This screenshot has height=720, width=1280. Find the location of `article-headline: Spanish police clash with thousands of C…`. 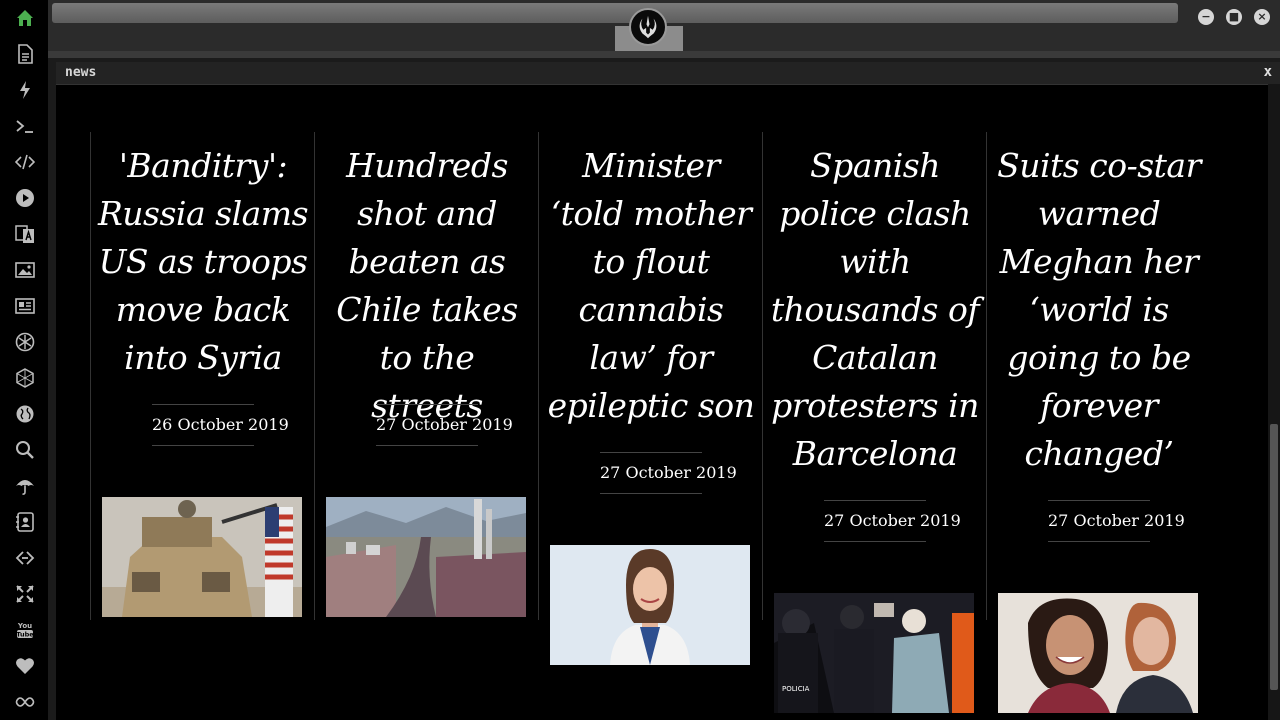

article-headline: Spanish police clash with thousands of C… is located at coordinates (875, 310).